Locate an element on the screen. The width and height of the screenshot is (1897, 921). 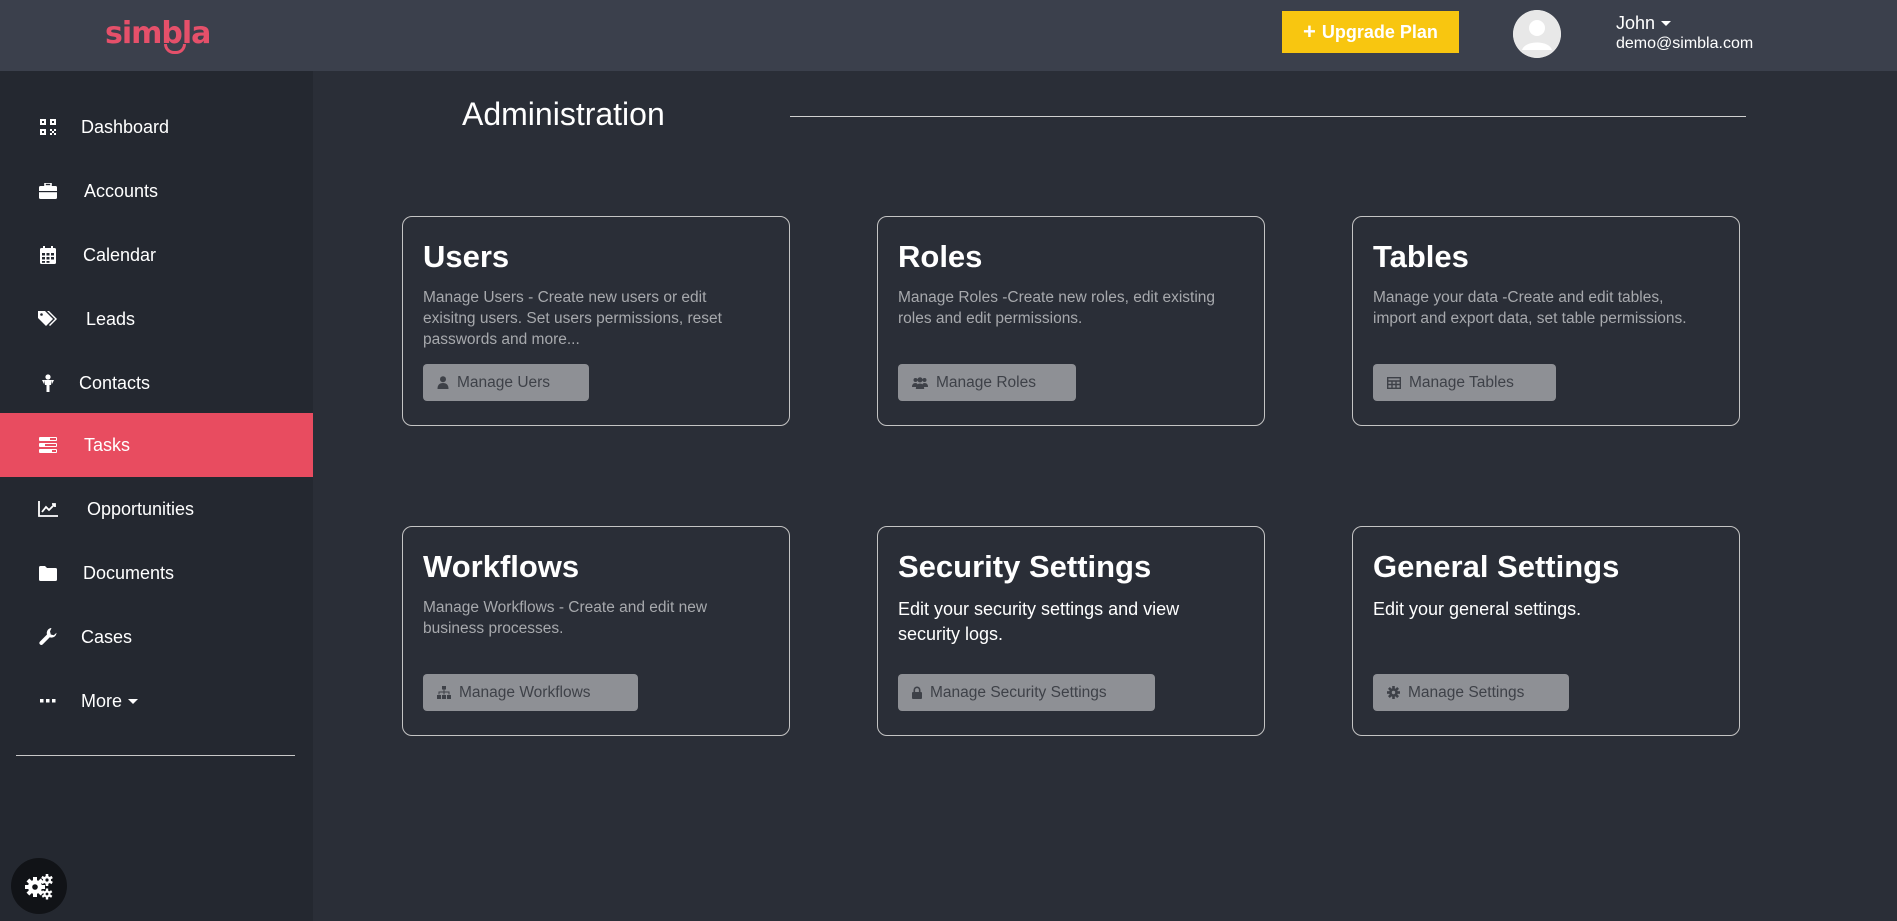
user-email: demo@simbla.com is located at coordinates (1685, 43).